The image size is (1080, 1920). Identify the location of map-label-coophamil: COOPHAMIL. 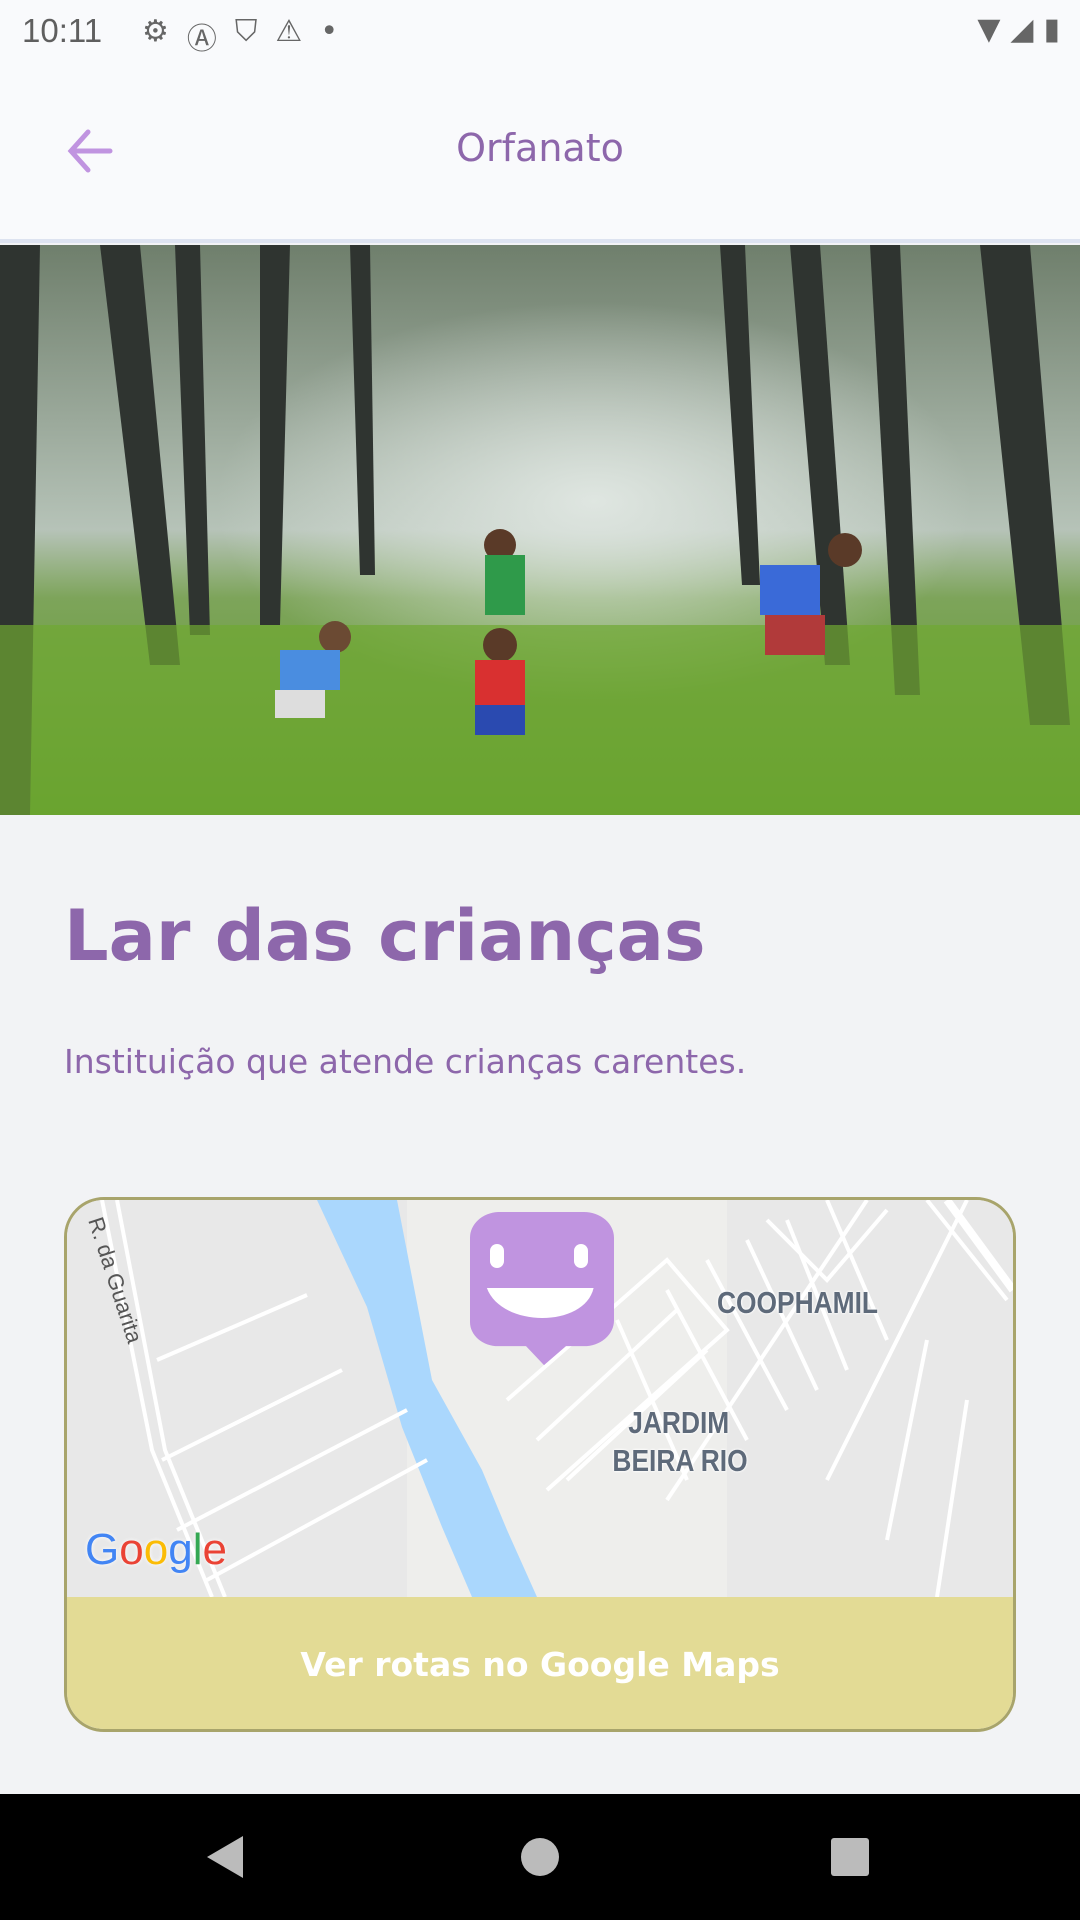
(798, 1302).